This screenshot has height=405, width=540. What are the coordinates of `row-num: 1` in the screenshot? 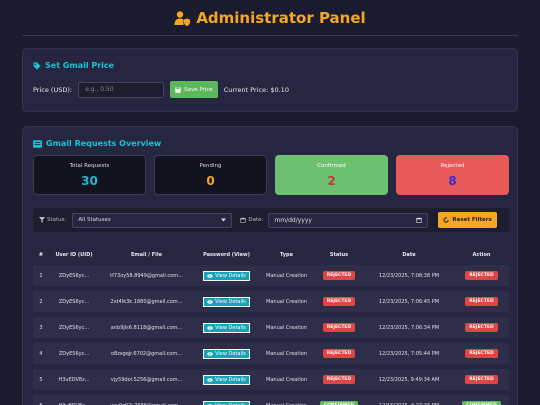 It's located at (41, 275).